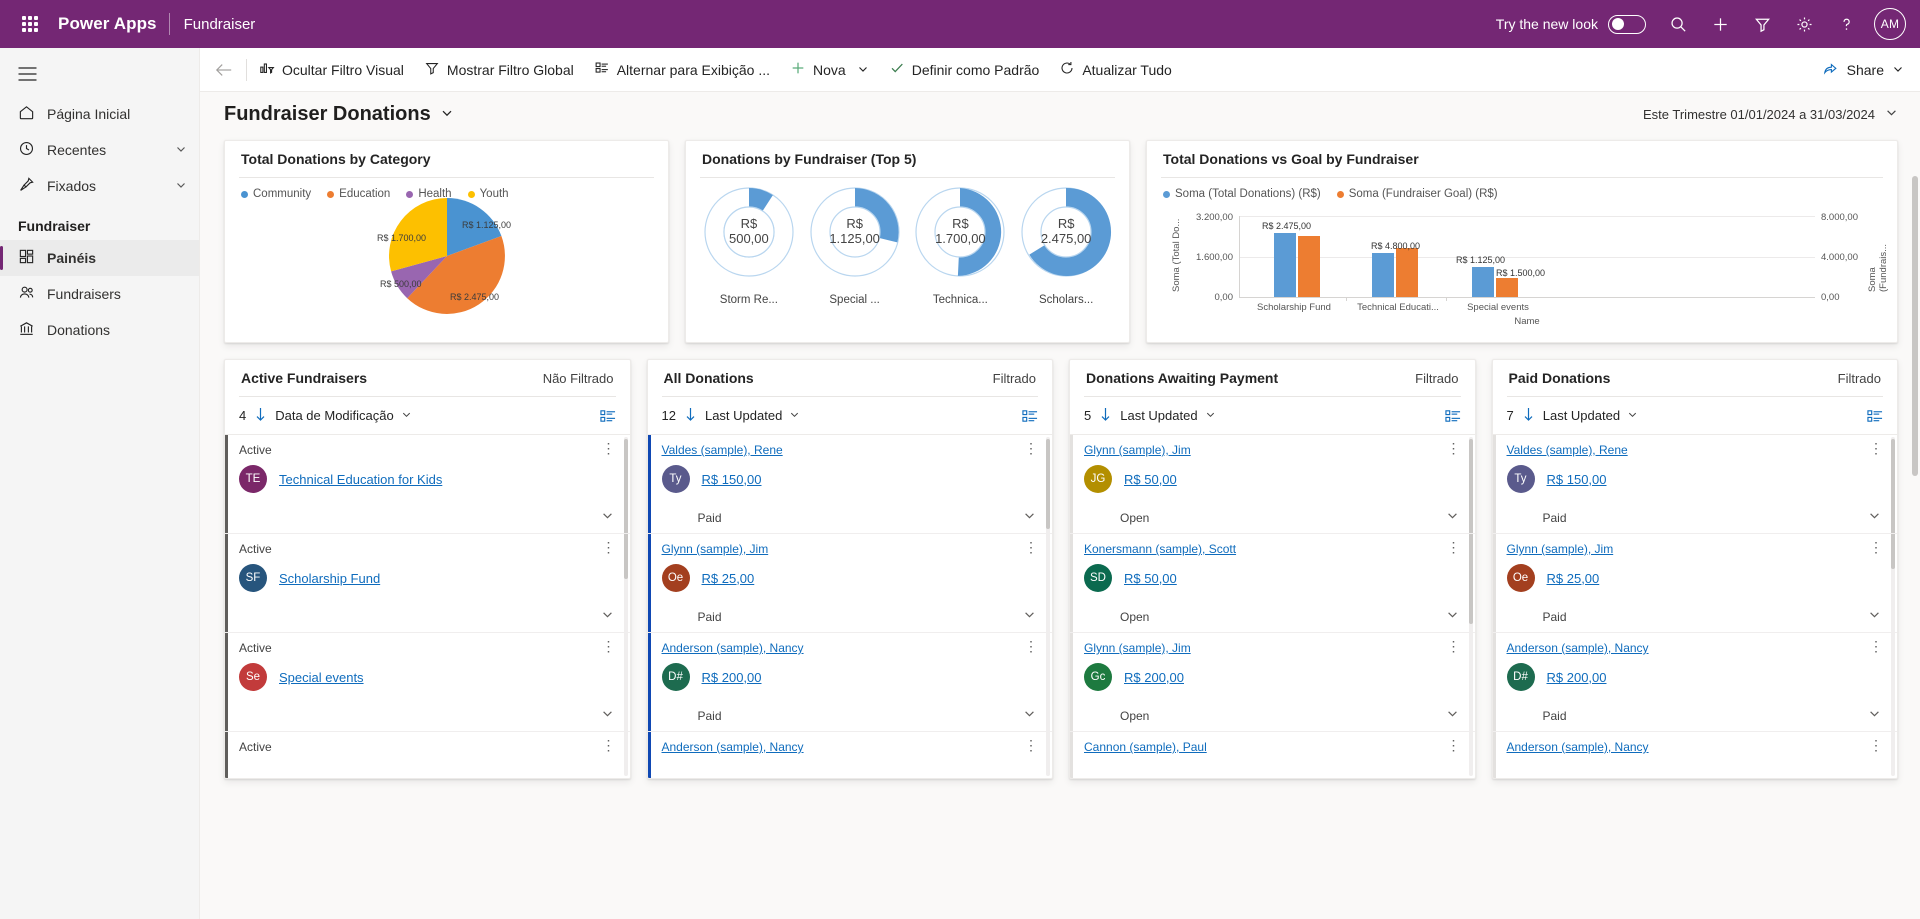 Image resolution: width=1920 pixels, height=919 pixels. What do you see at coordinates (99, 258) in the screenshot?
I see `sidebar-item-paineis: Painéis` at bounding box center [99, 258].